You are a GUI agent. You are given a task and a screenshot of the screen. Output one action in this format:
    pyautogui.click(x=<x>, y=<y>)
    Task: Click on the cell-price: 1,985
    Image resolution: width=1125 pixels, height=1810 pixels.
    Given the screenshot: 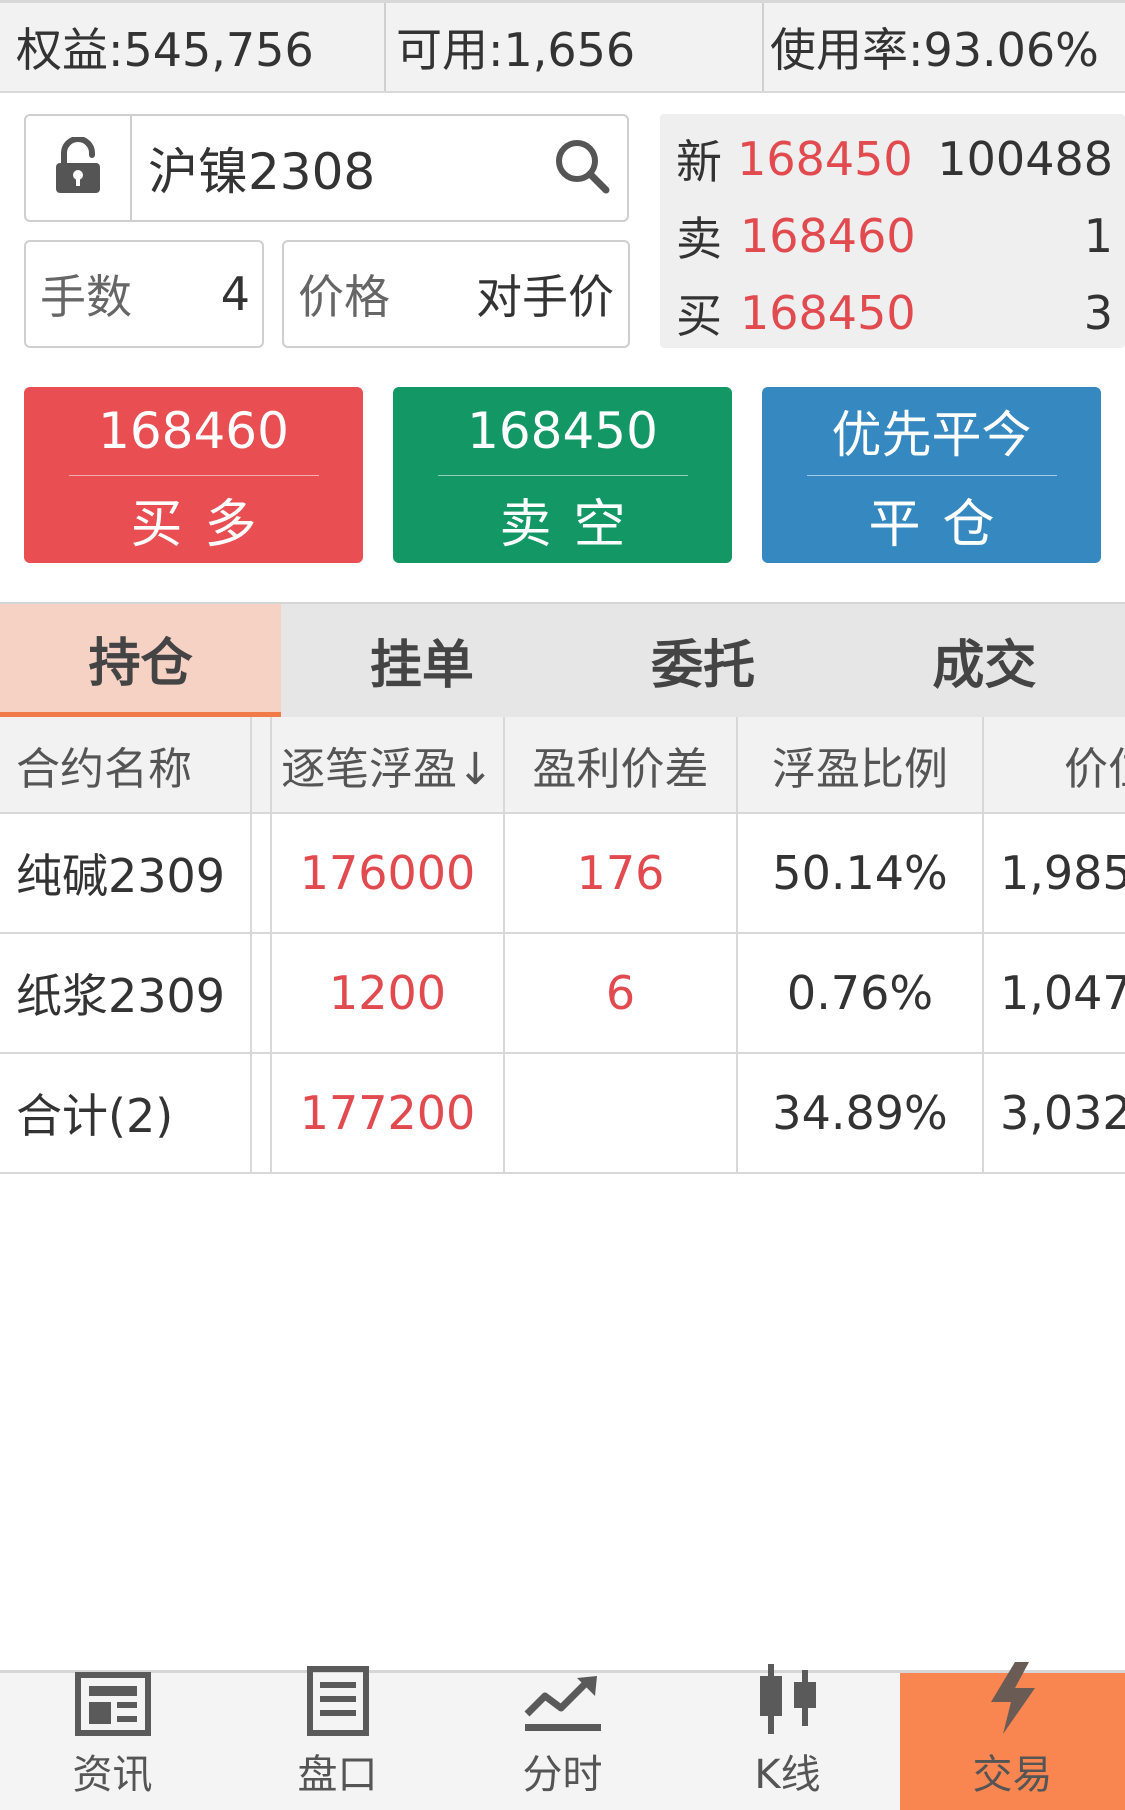 What is the action you would take?
    pyautogui.click(x=1062, y=873)
    